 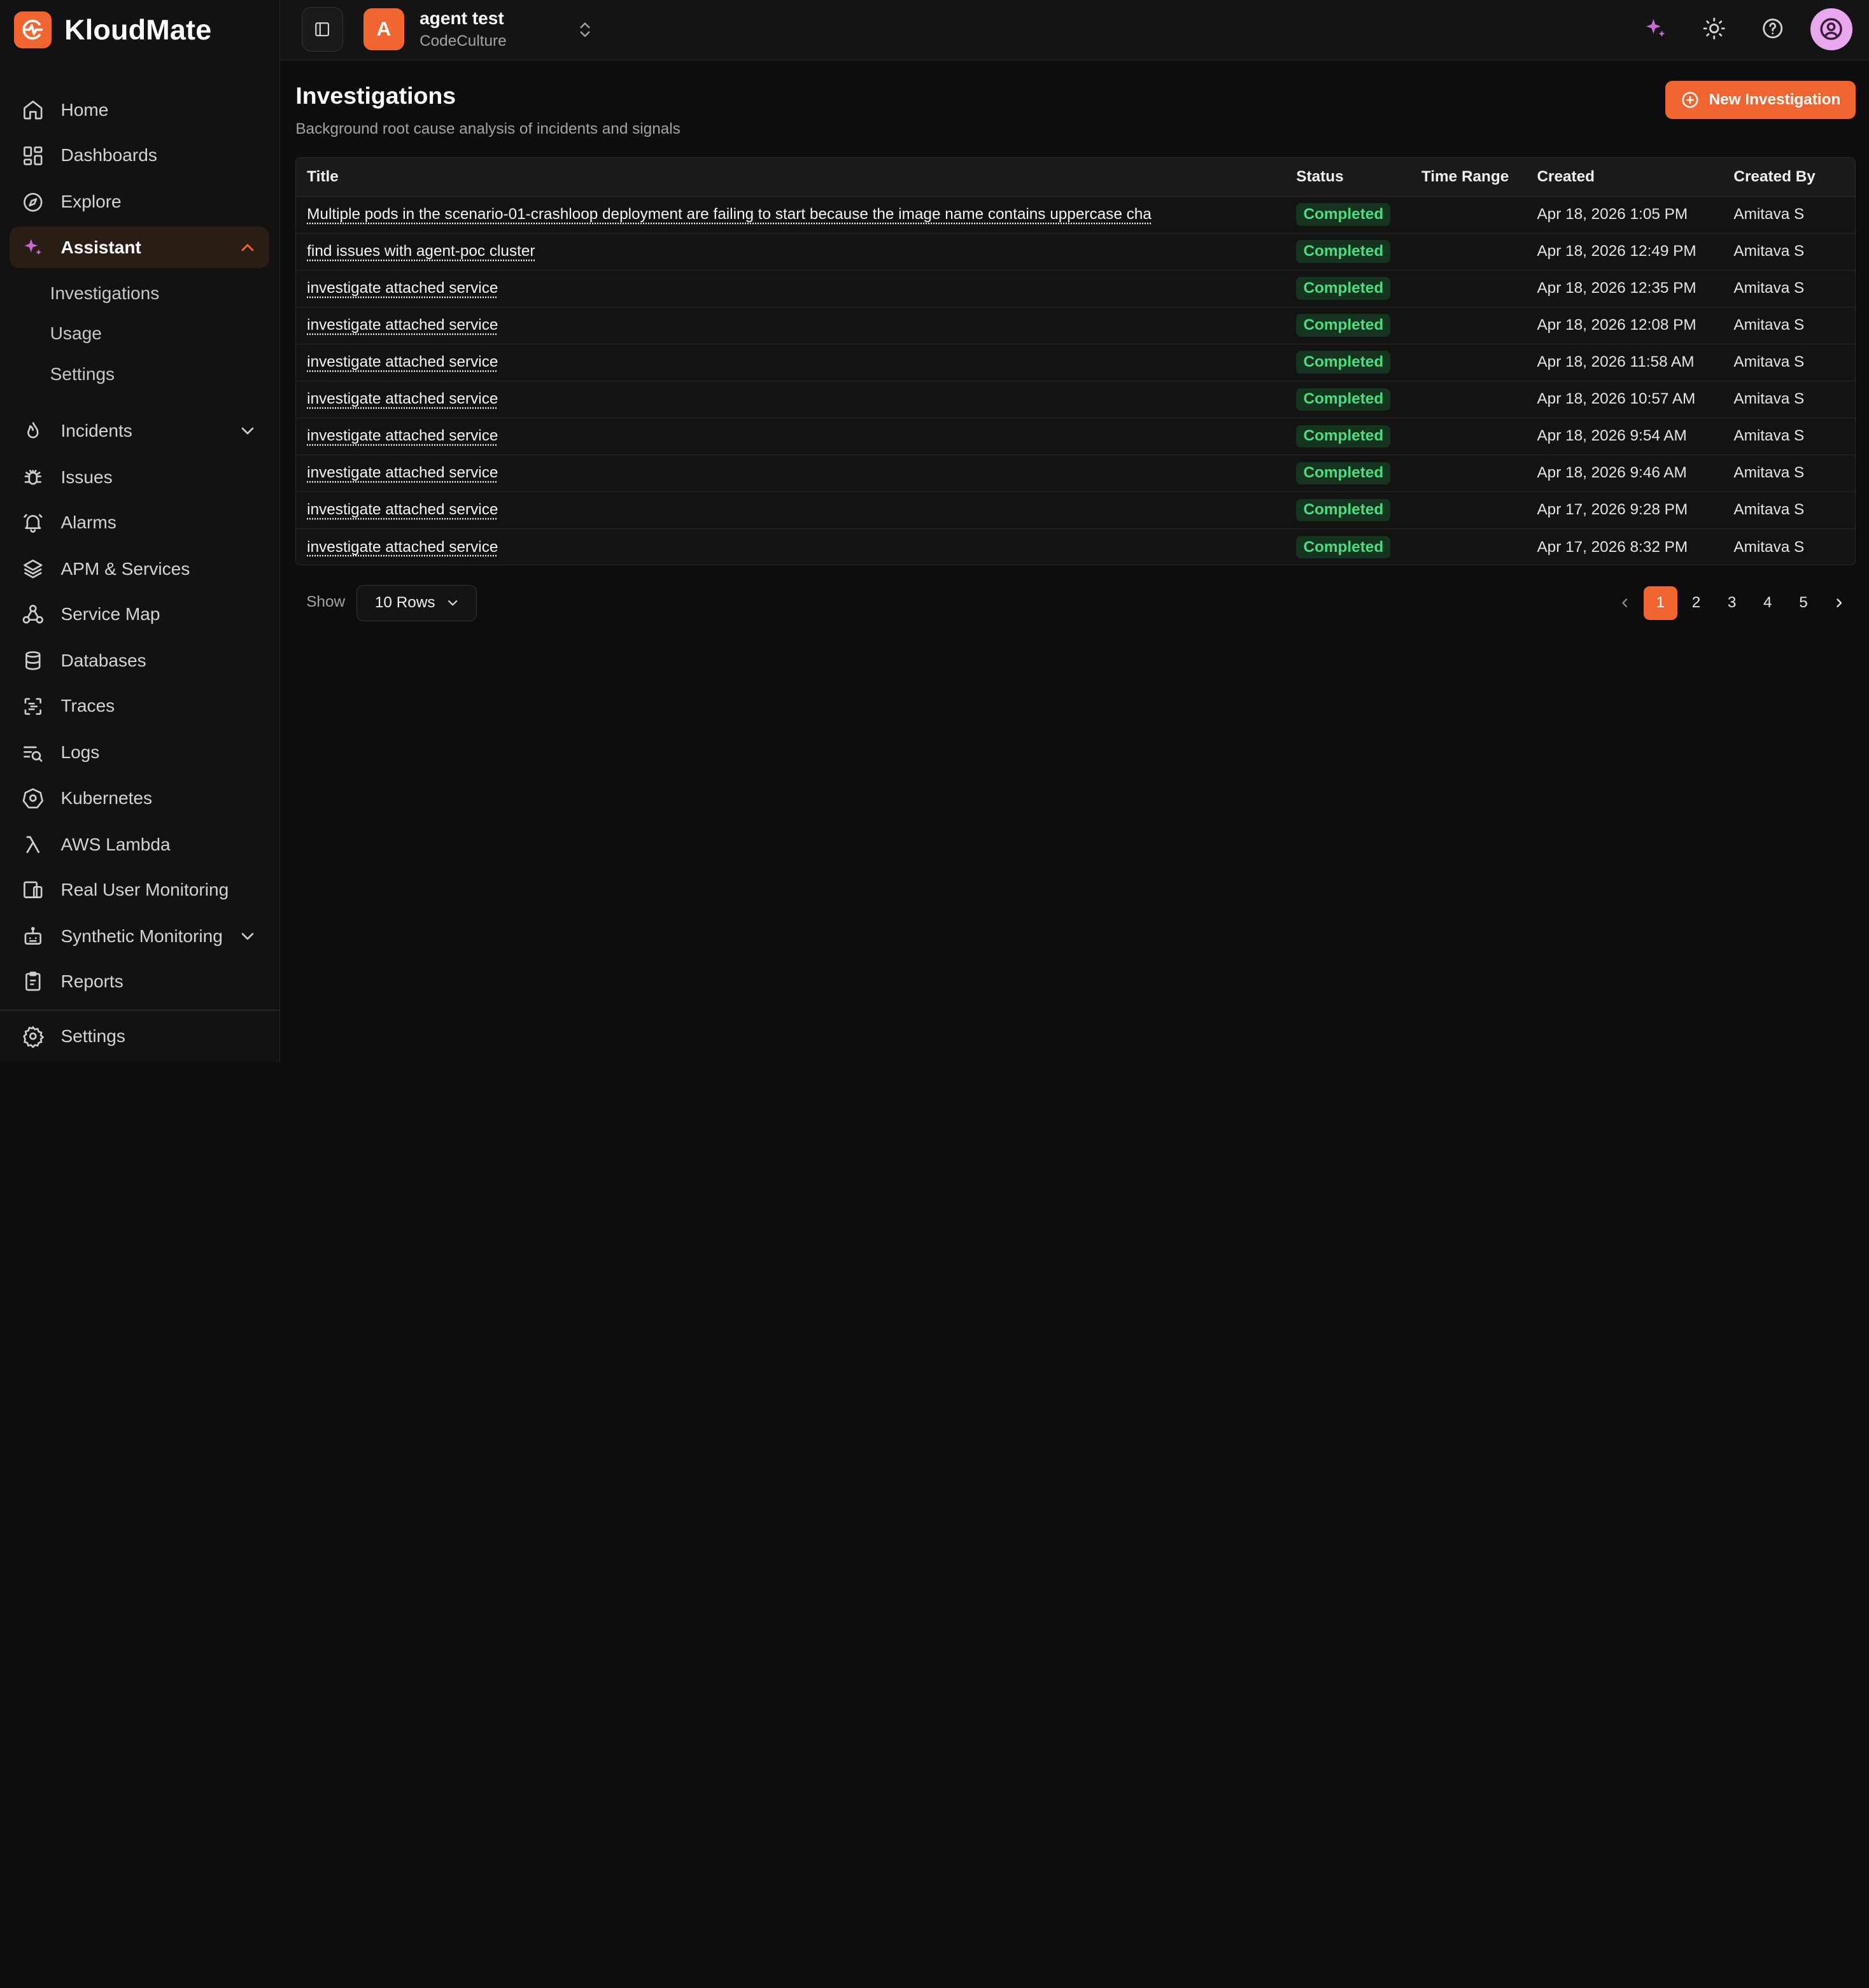 I want to click on column-header-time-range: Time Range, so click(x=1469, y=177).